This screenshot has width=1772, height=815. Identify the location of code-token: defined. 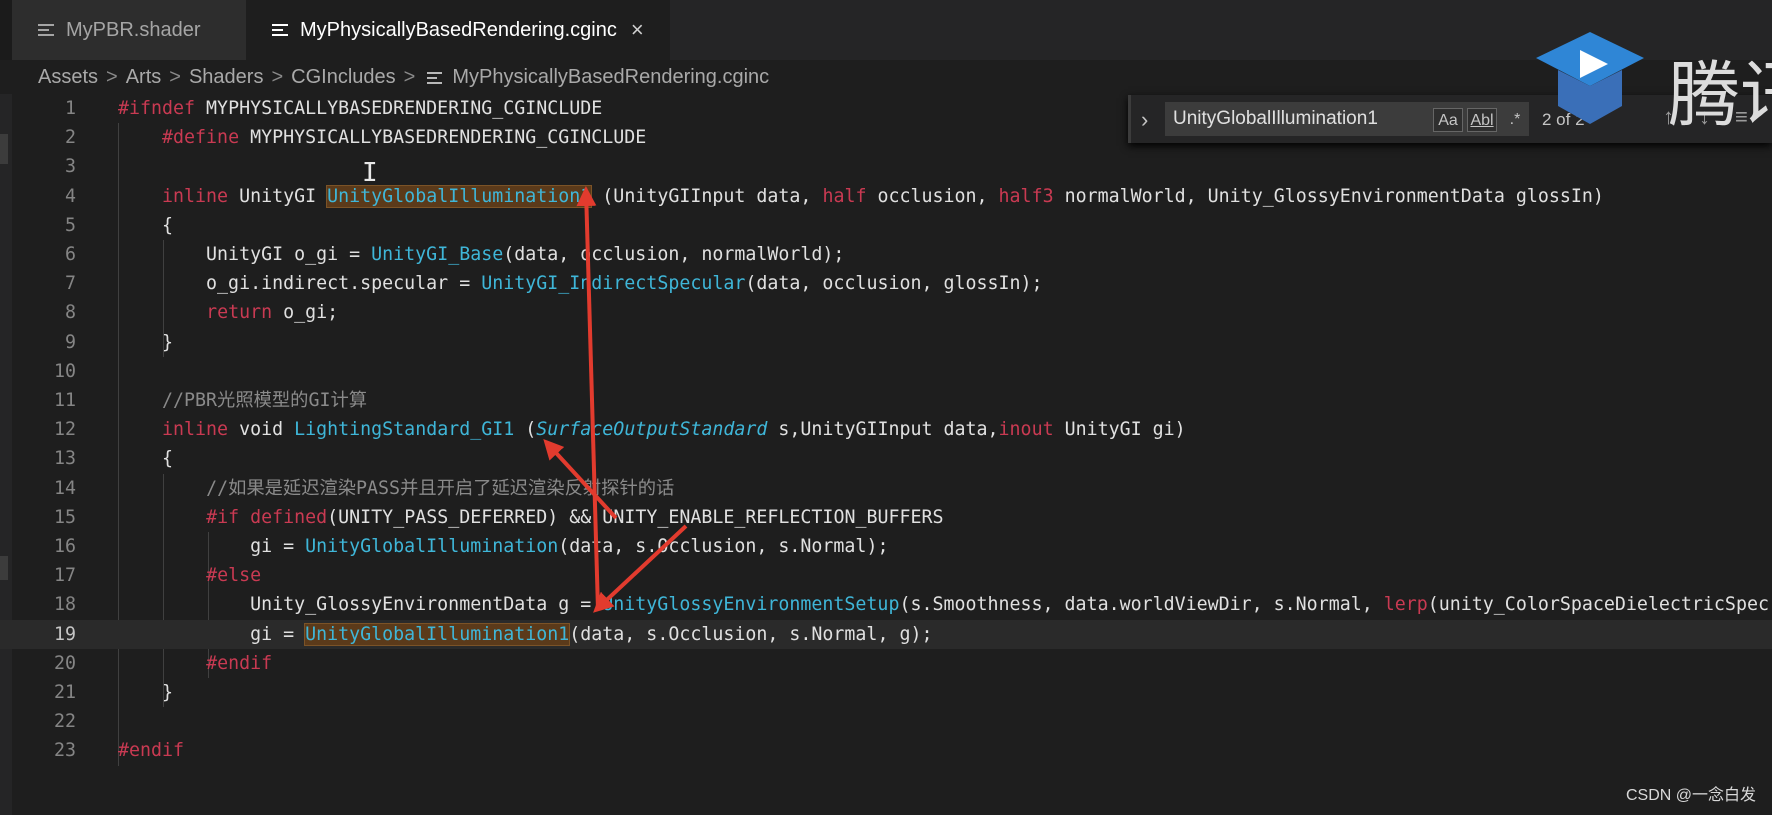
(289, 517).